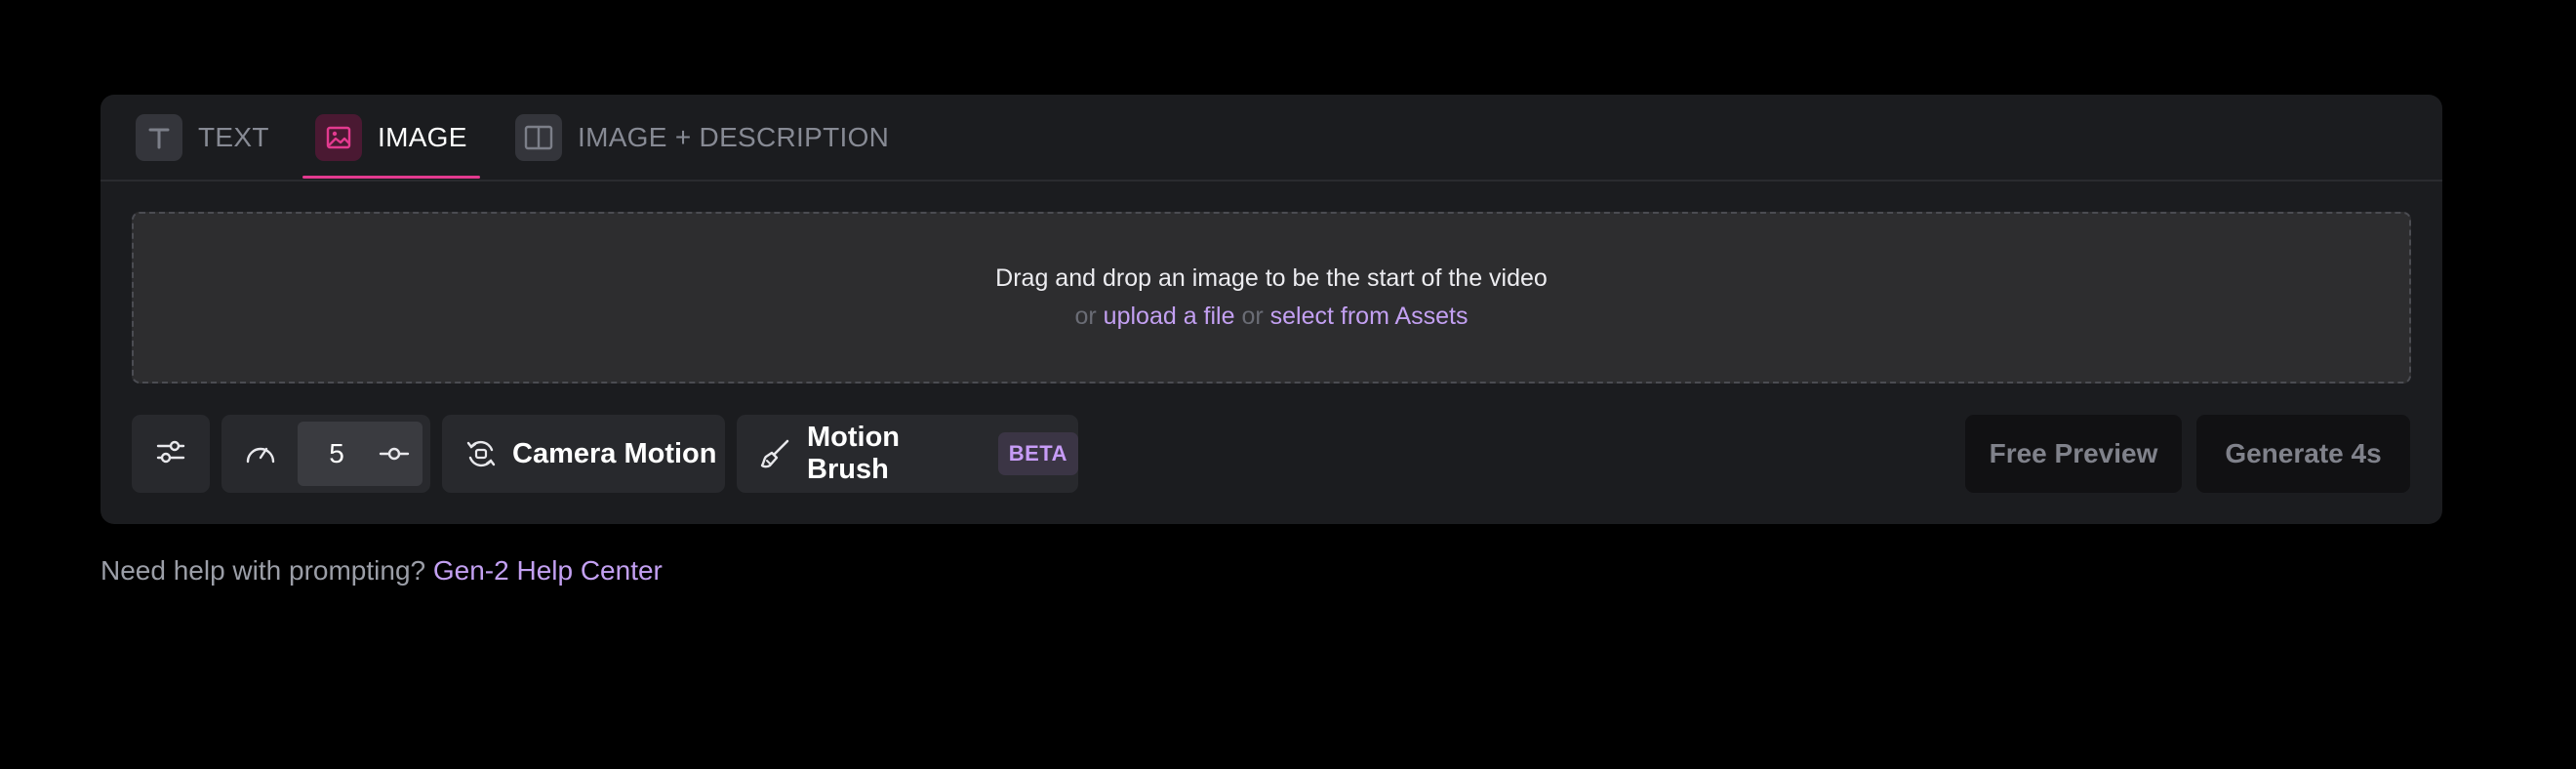 This screenshot has width=2576, height=769. I want to click on text-t-icon, so click(159, 137).